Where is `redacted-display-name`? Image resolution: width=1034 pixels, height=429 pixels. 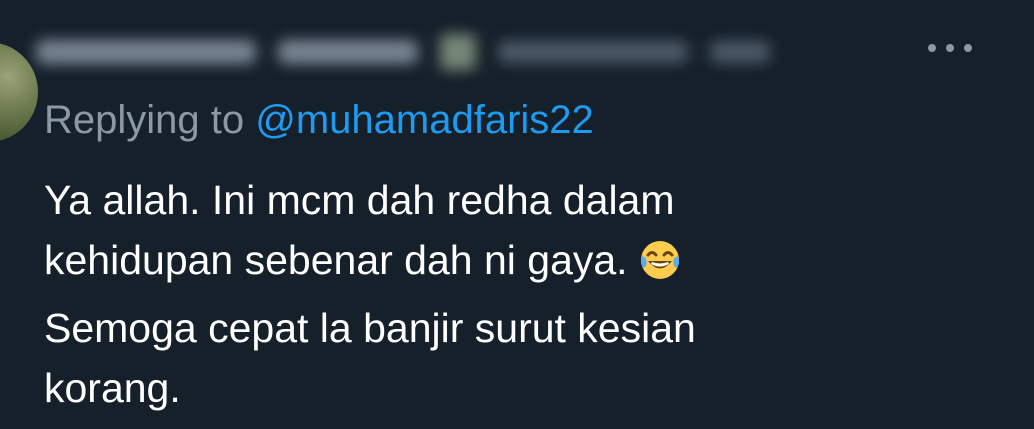 redacted-display-name is located at coordinates (146, 52).